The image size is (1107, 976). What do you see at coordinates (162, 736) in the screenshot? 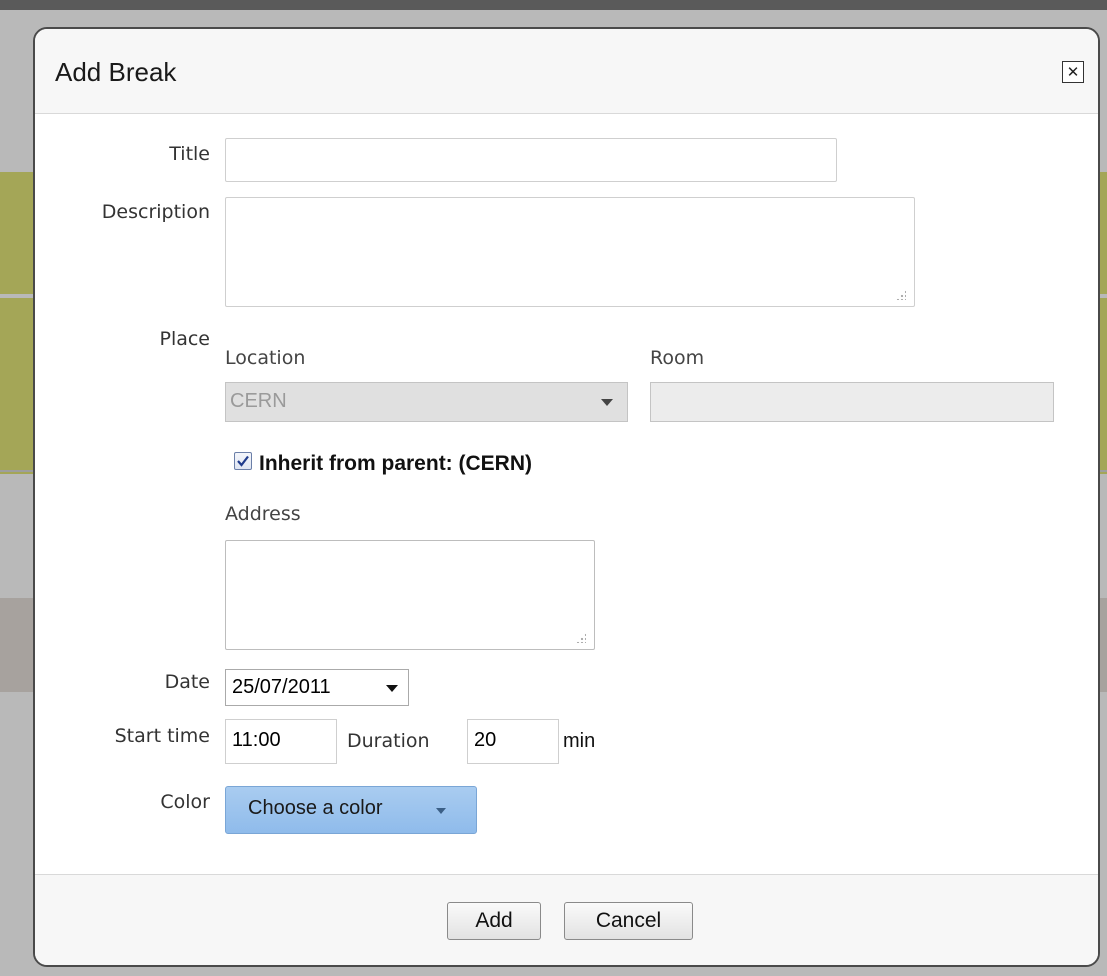
I see `start-time-label: Start time` at bounding box center [162, 736].